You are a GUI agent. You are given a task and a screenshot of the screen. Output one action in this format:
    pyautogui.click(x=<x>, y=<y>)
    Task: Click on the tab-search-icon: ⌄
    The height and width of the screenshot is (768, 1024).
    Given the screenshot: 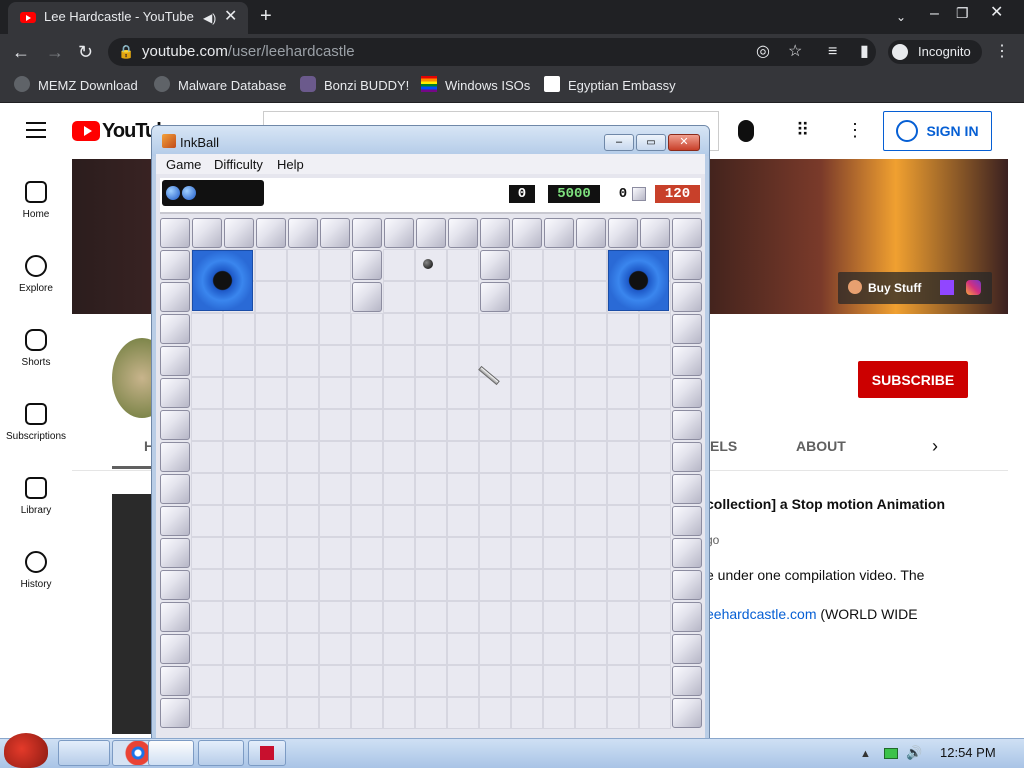 What is the action you would take?
    pyautogui.click(x=901, y=17)
    